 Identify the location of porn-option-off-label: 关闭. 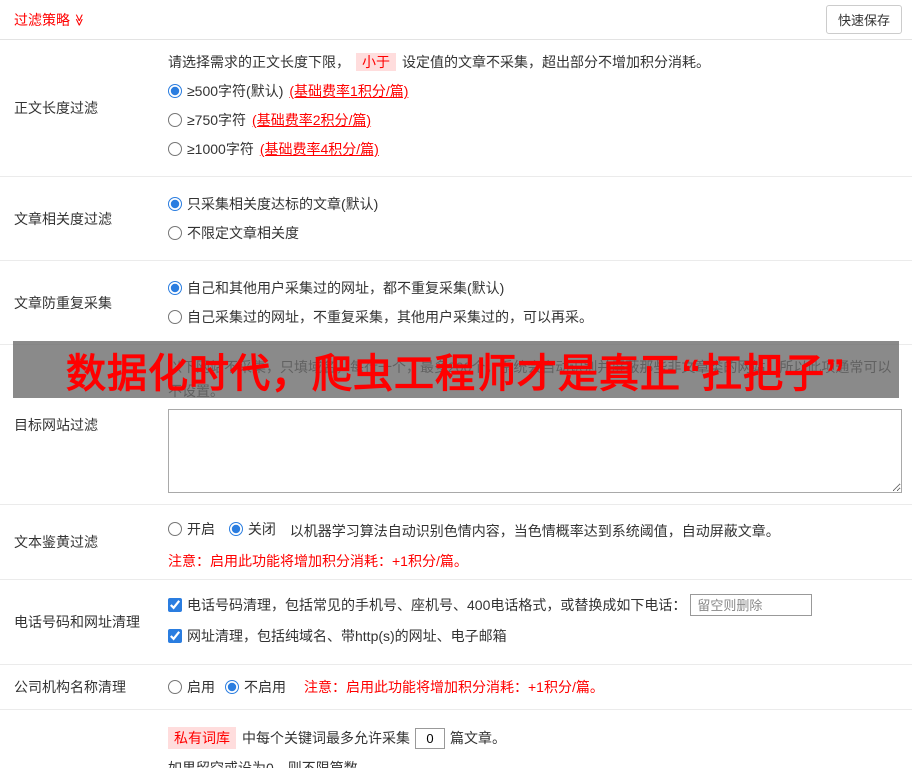
(261, 529).